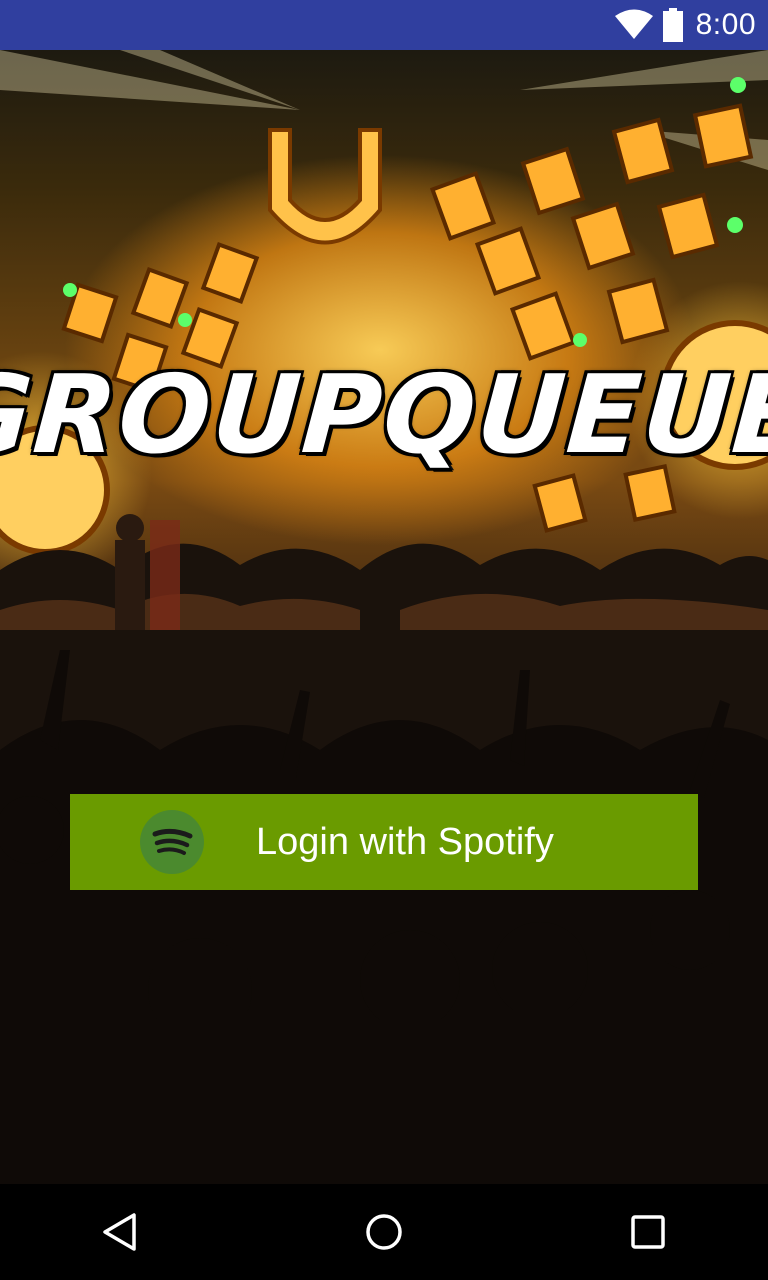 This screenshot has width=768, height=1280. I want to click on status-time: 8:00, so click(725, 24).